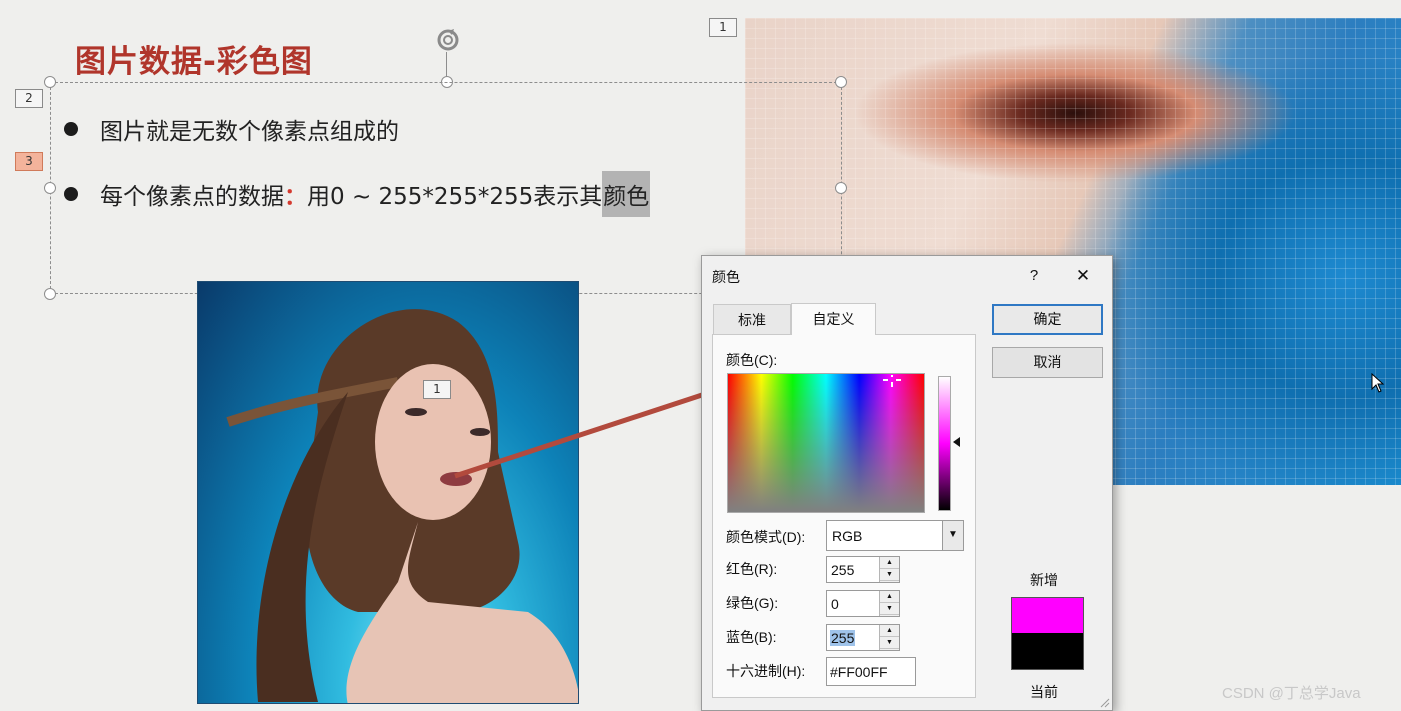 The width and height of the screenshot is (1401, 711). I want to click on hex-field: #FF00FF, so click(871, 671).